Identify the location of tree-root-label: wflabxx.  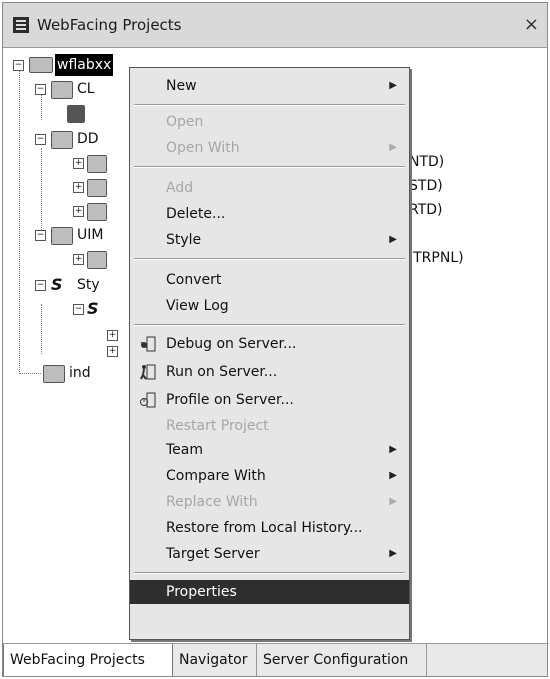
(84, 65).